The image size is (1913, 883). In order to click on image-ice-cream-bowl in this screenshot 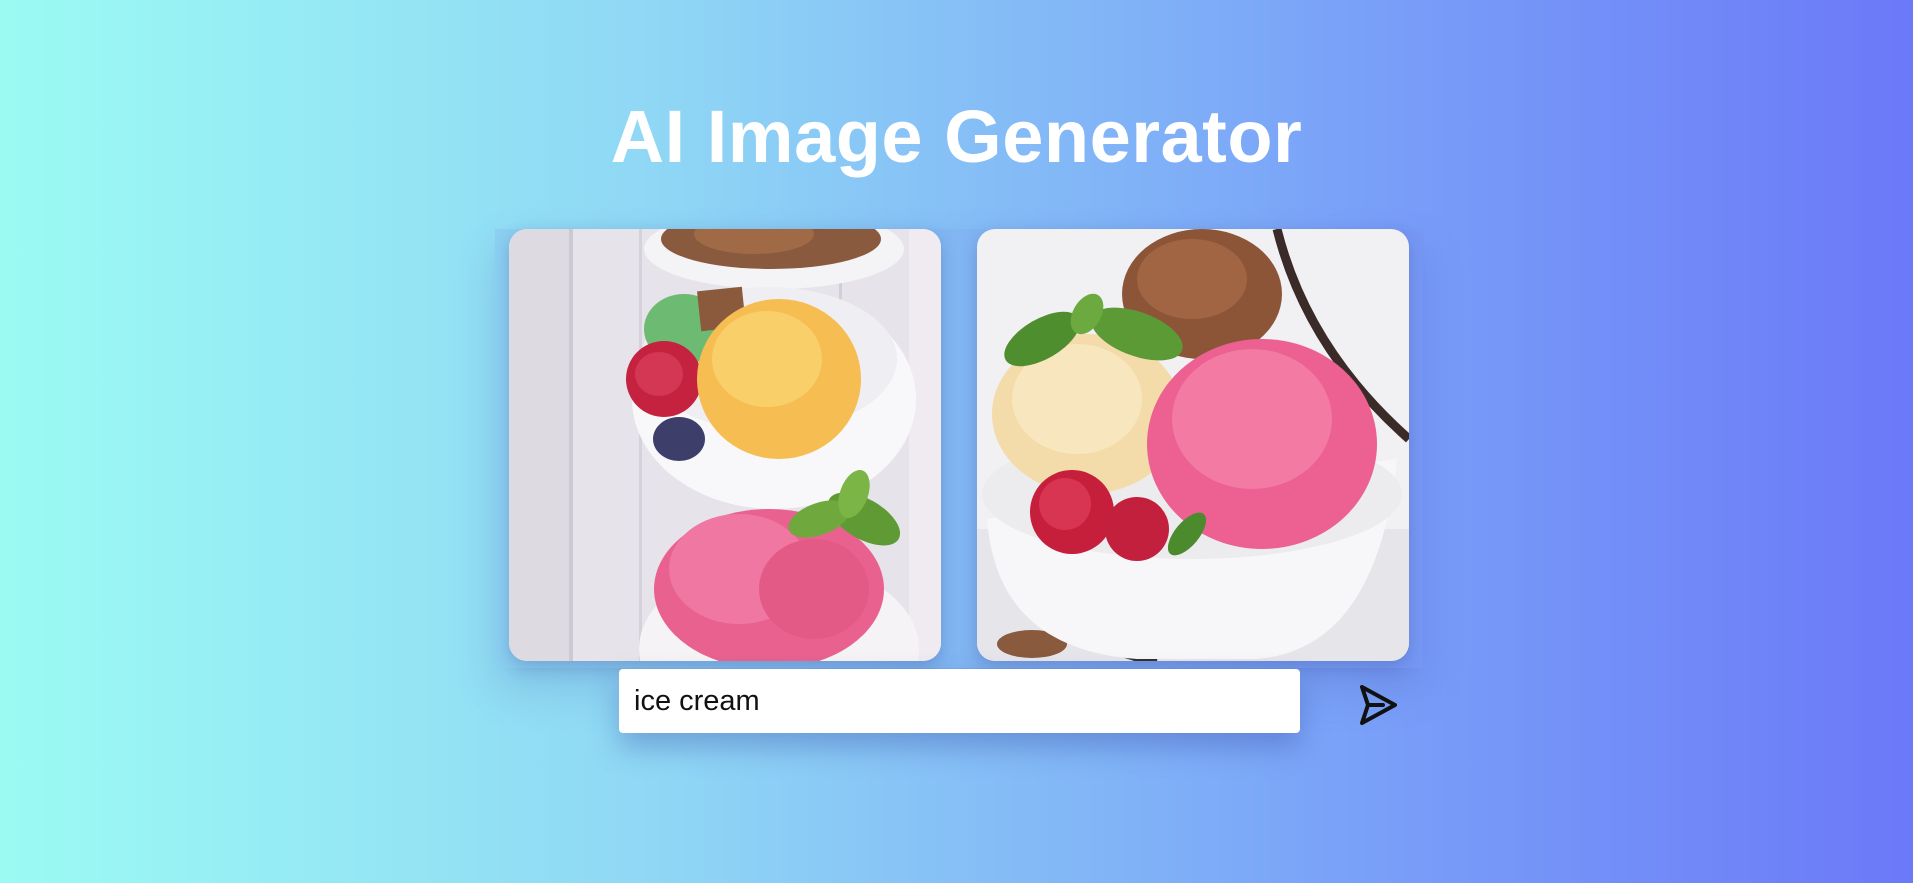, I will do `click(1193, 445)`.